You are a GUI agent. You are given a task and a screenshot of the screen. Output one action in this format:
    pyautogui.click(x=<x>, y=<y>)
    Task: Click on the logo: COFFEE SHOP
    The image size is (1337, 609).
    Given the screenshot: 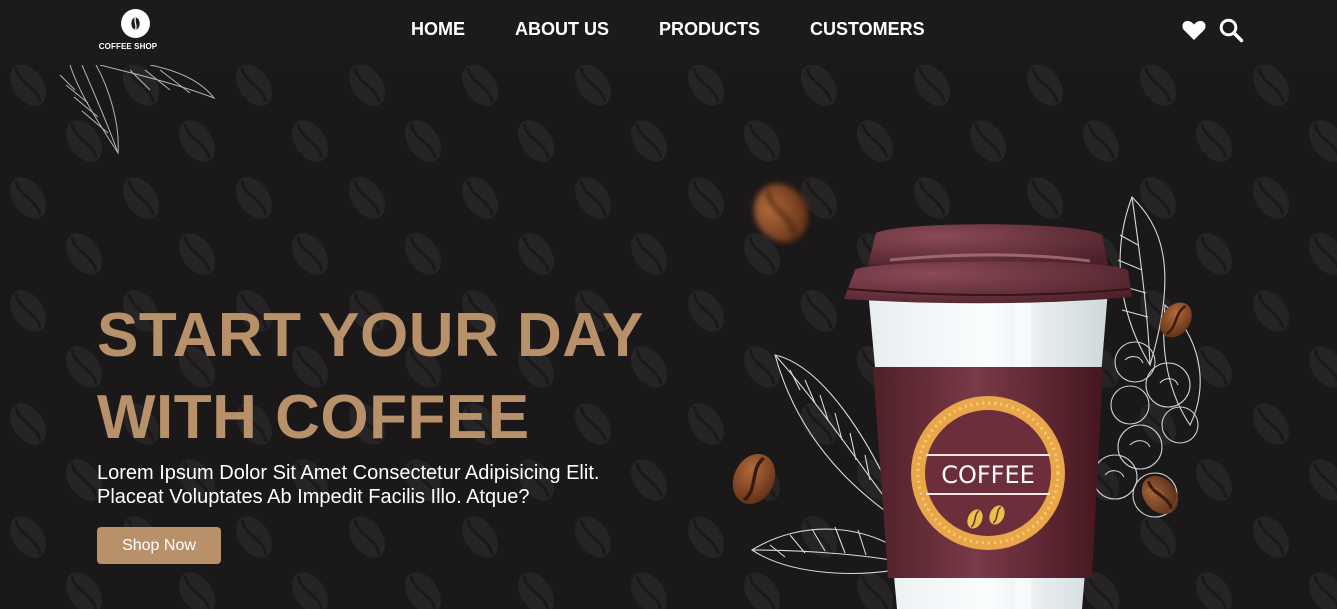 What is the action you would take?
    pyautogui.click(x=128, y=30)
    